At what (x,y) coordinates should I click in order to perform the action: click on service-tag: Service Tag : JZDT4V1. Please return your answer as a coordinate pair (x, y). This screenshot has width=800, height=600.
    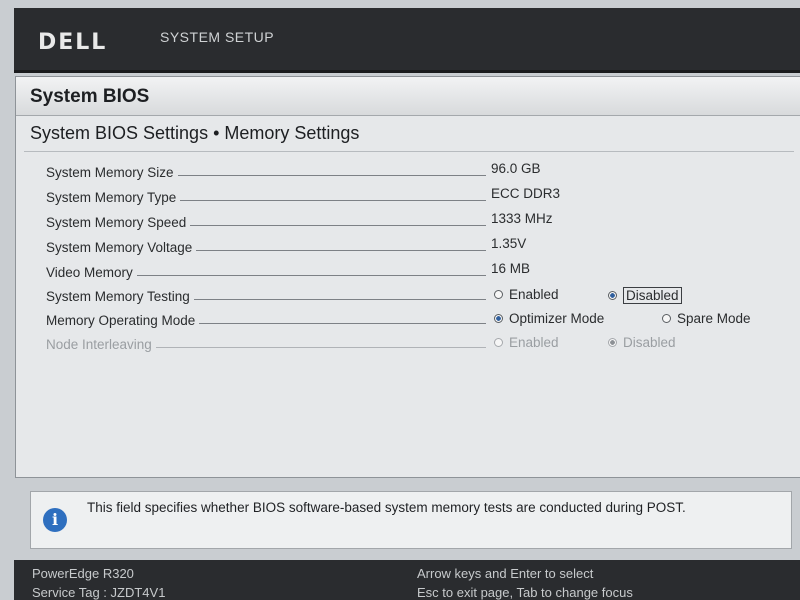
    Looking at the image, I should click on (99, 592).